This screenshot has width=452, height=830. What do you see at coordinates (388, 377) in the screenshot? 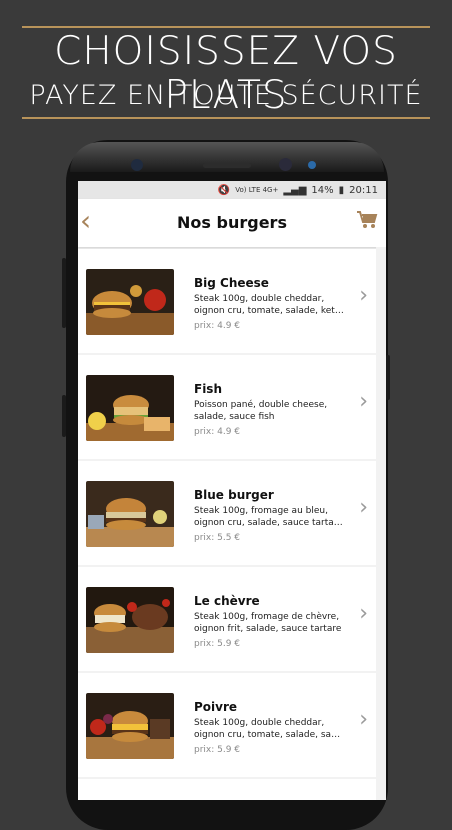
I see `power-button` at bounding box center [388, 377].